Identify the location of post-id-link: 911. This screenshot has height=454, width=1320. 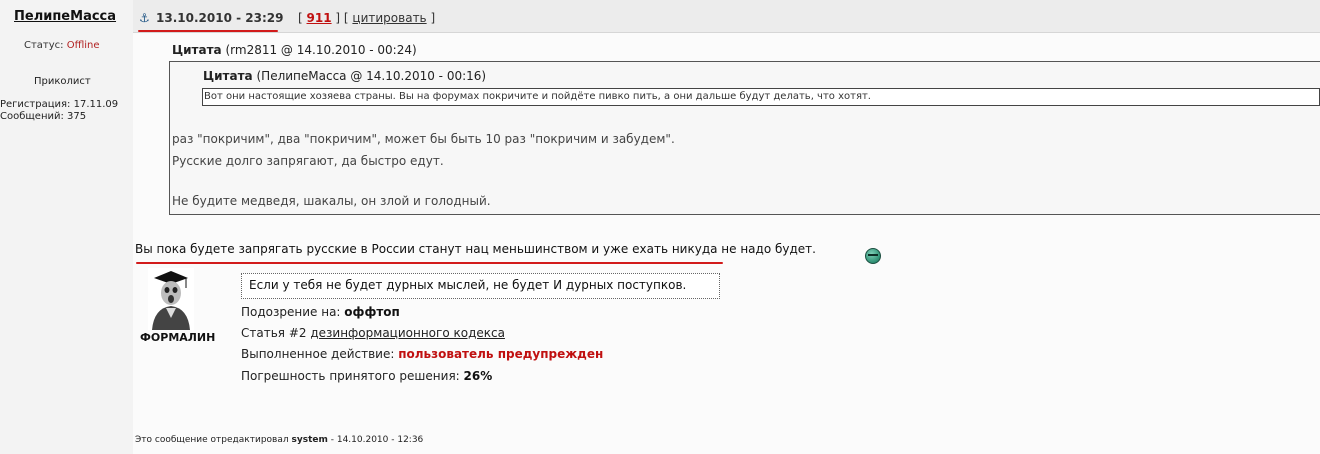
(319, 18).